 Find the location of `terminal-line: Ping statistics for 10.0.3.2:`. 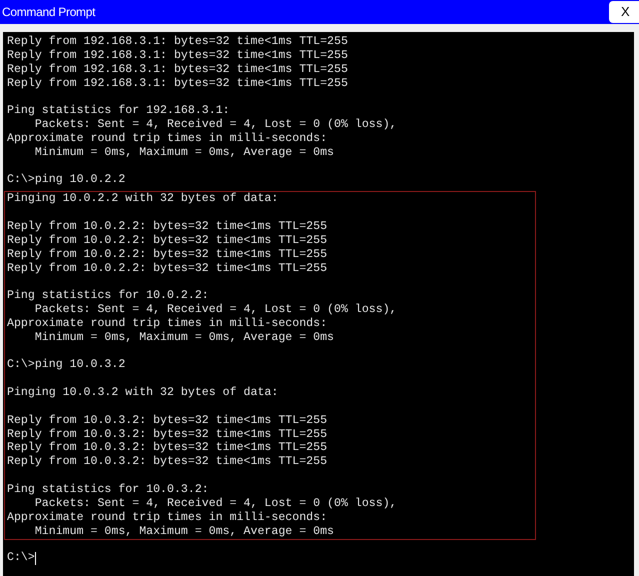

terminal-line: Ping statistics for 10.0.3.2: is located at coordinates (108, 490).